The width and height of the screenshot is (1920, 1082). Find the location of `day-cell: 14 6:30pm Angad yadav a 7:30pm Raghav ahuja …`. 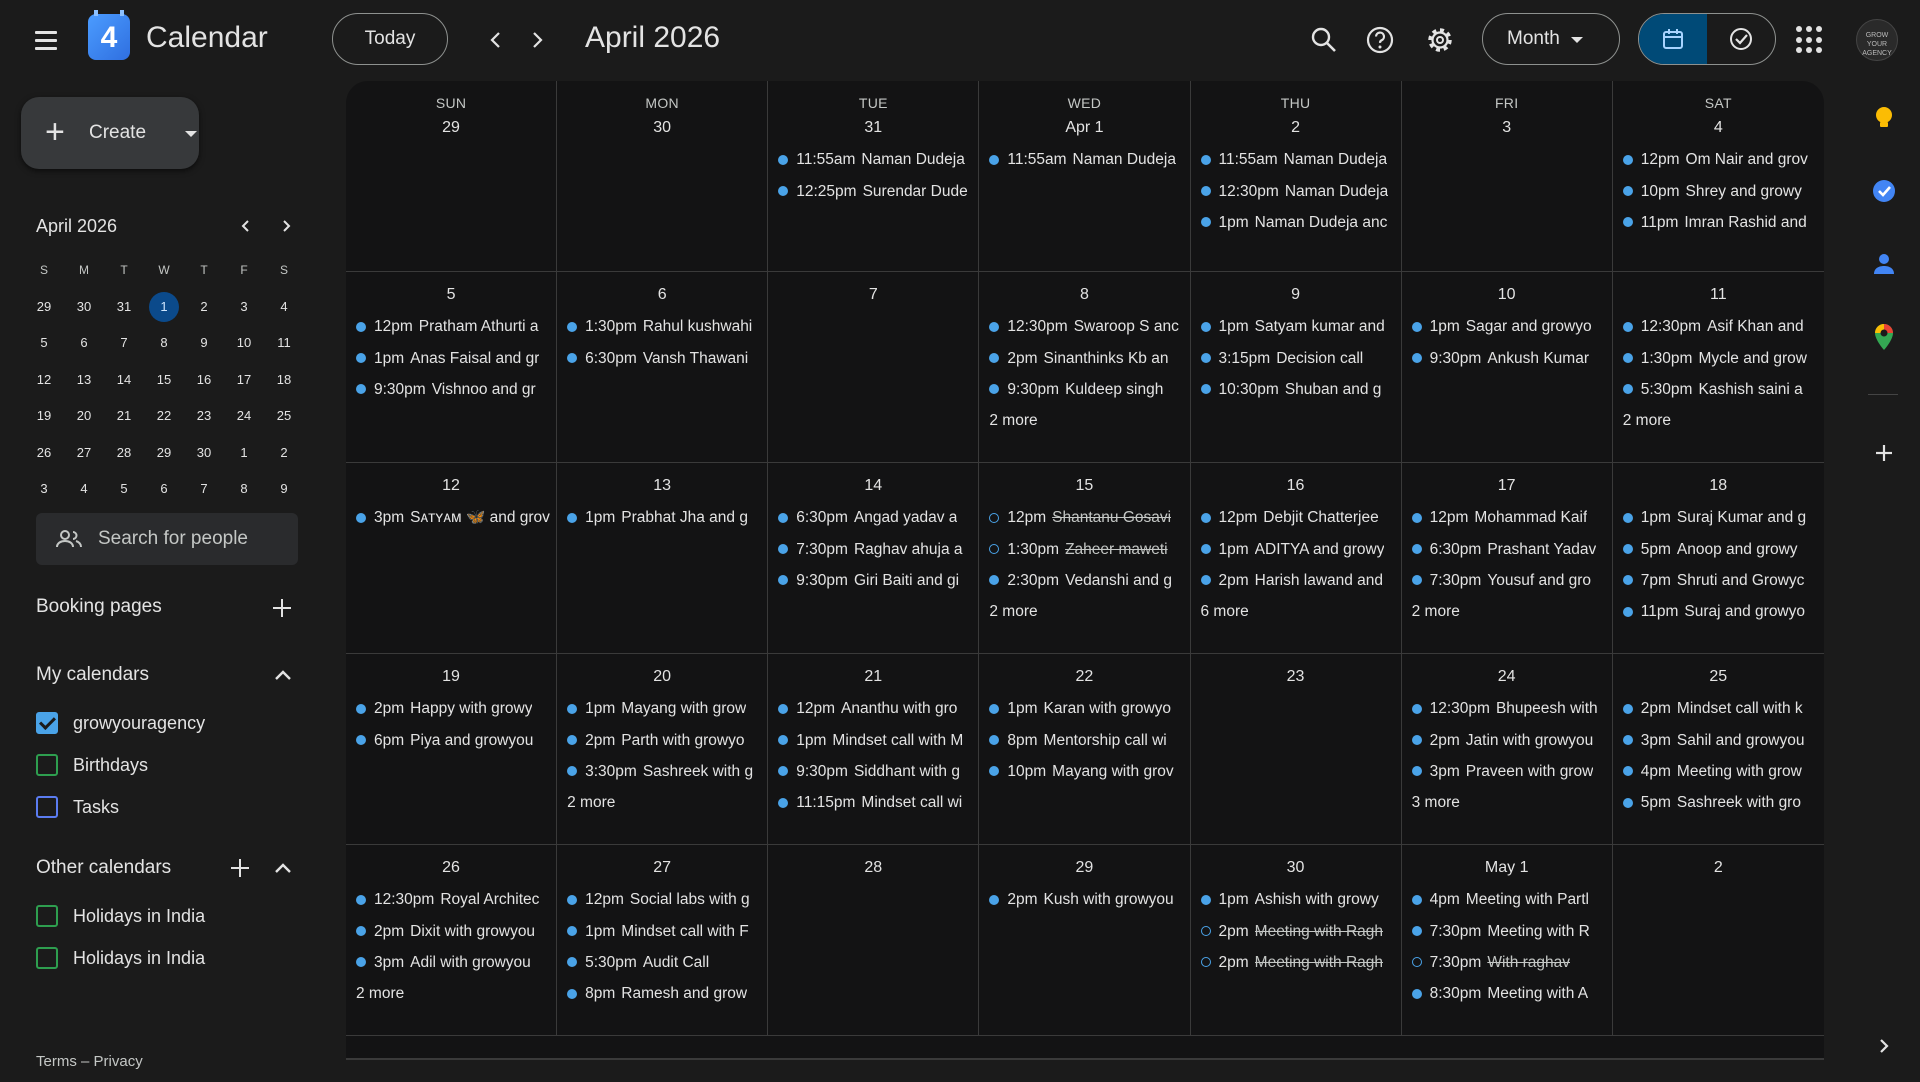

day-cell: 14 6:30pm Angad yadav a 7:30pm Raghav ahuja … is located at coordinates (874, 558).